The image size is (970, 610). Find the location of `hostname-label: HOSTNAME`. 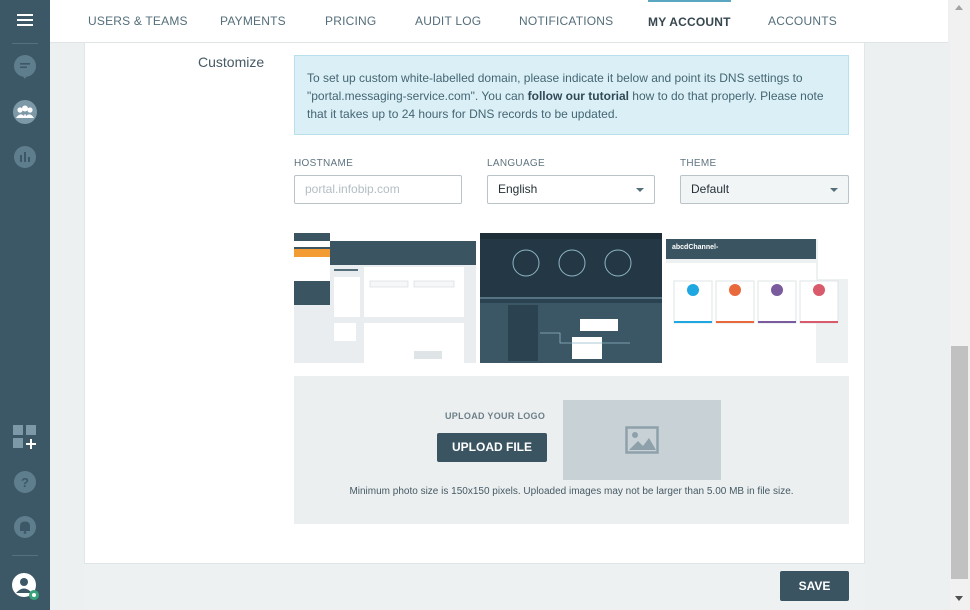

hostname-label: HOSTNAME is located at coordinates (324, 163).